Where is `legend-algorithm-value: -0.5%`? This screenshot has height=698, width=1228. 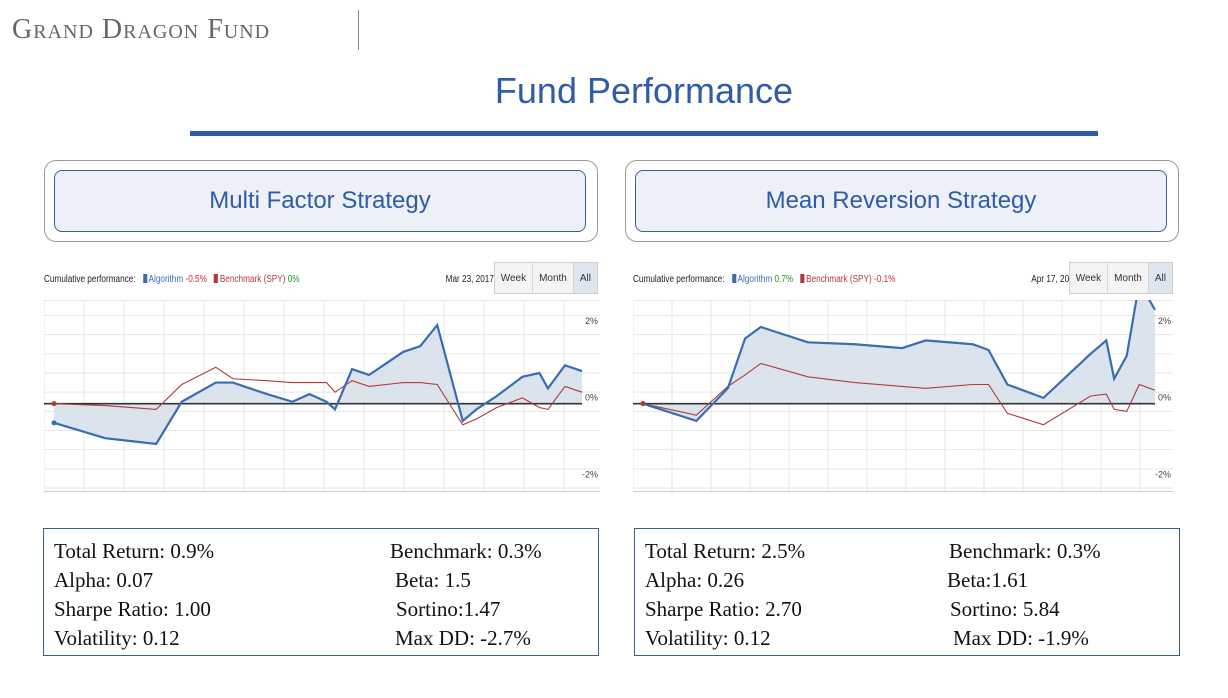 legend-algorithm-value: -0.5% is located at coordinates (196, 279).